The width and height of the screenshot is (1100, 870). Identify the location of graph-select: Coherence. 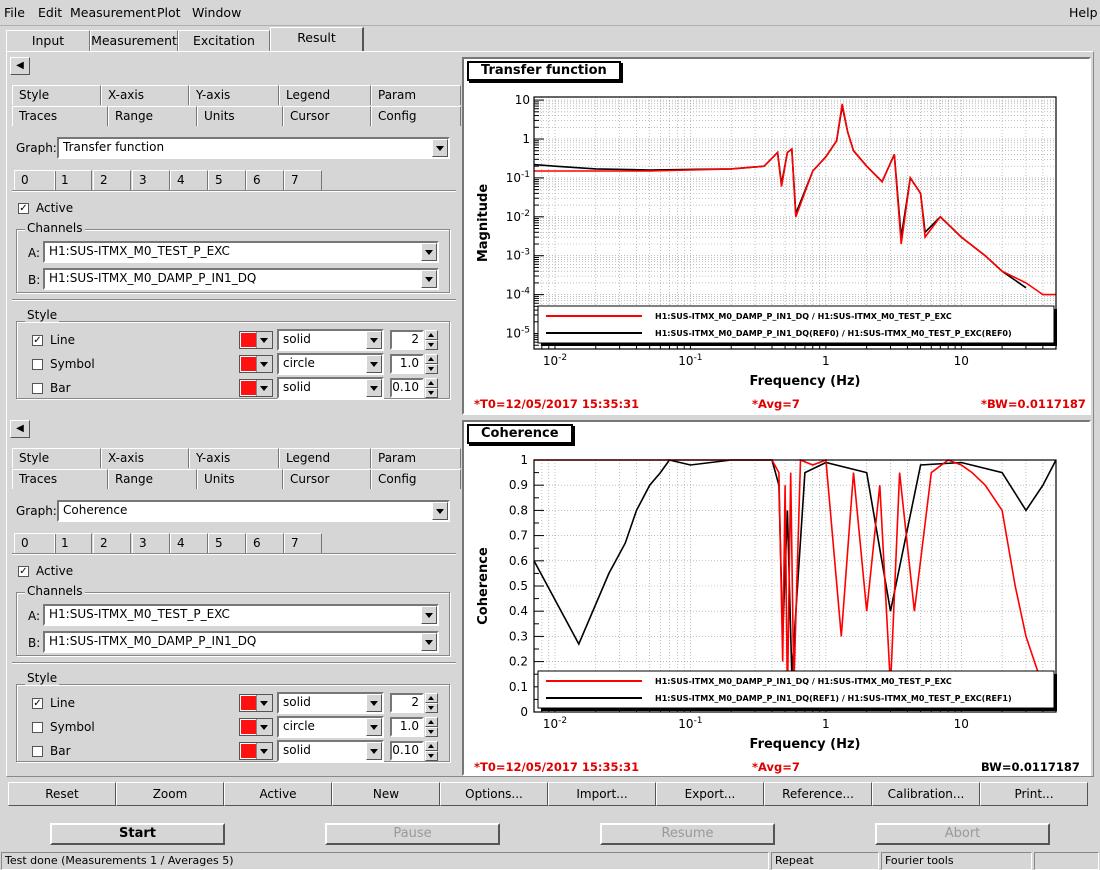
(253, 511).